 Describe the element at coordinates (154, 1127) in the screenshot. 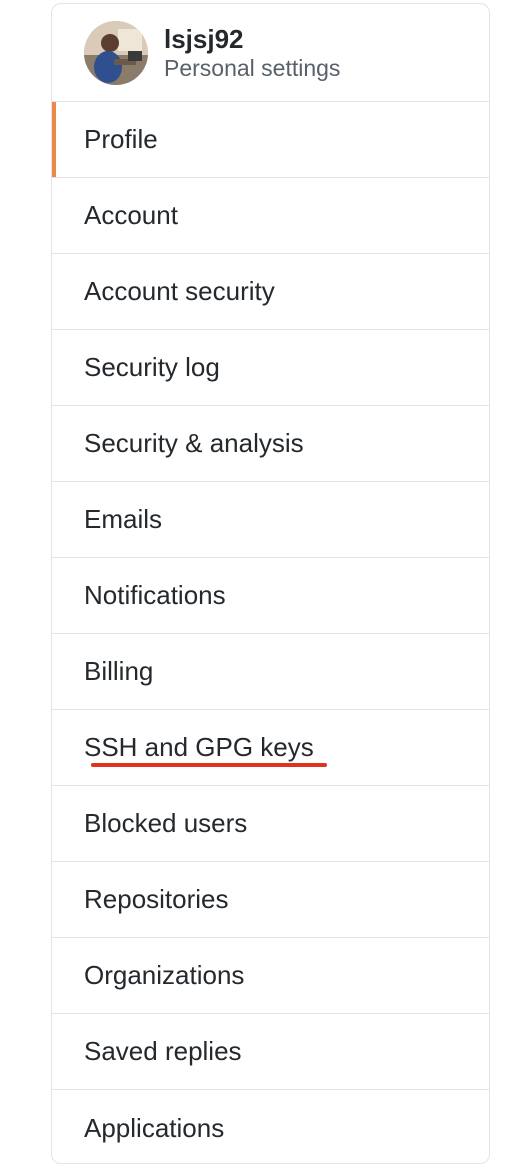

I see `nav-item-label: Applications` at that location.